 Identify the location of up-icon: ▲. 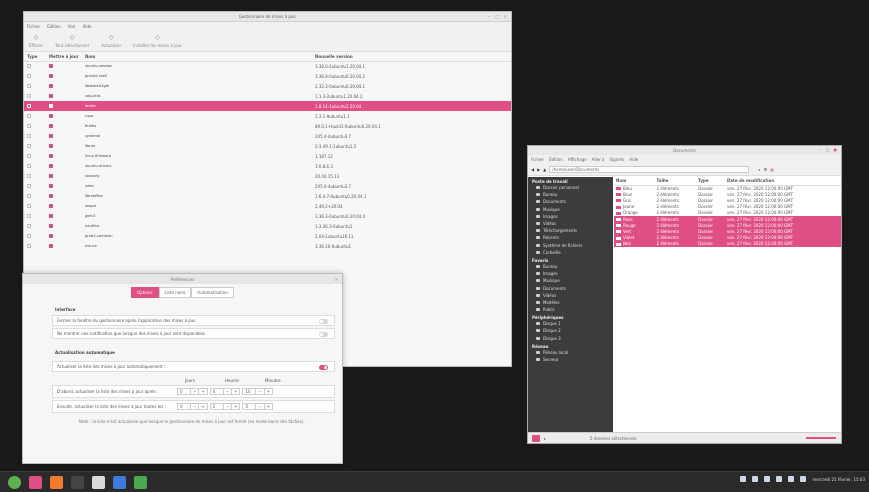
(544, 169).